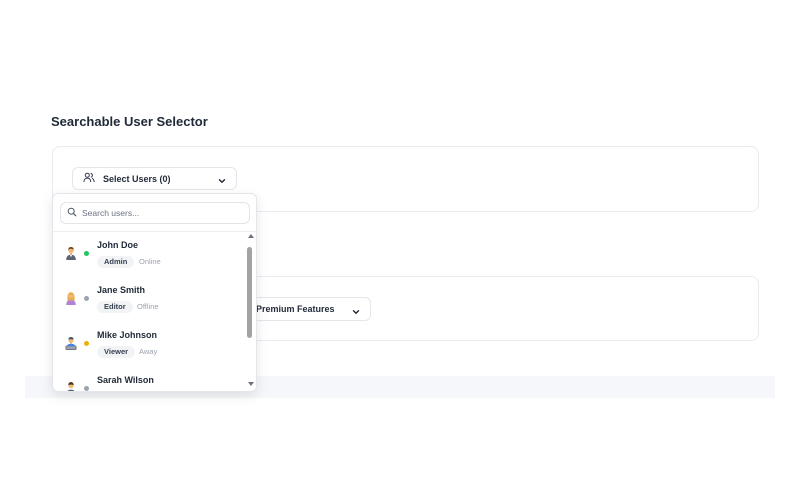 The image size is (800, 500). I want to click on status-dot, so click(86, 388).